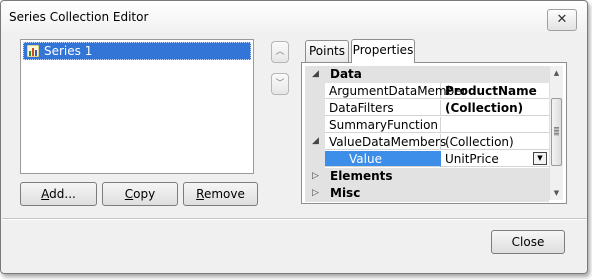 The width and height of the screenshot is (592, 280). I want to click on scroll-up-arrow-icon: ▲, so click(556, 73).